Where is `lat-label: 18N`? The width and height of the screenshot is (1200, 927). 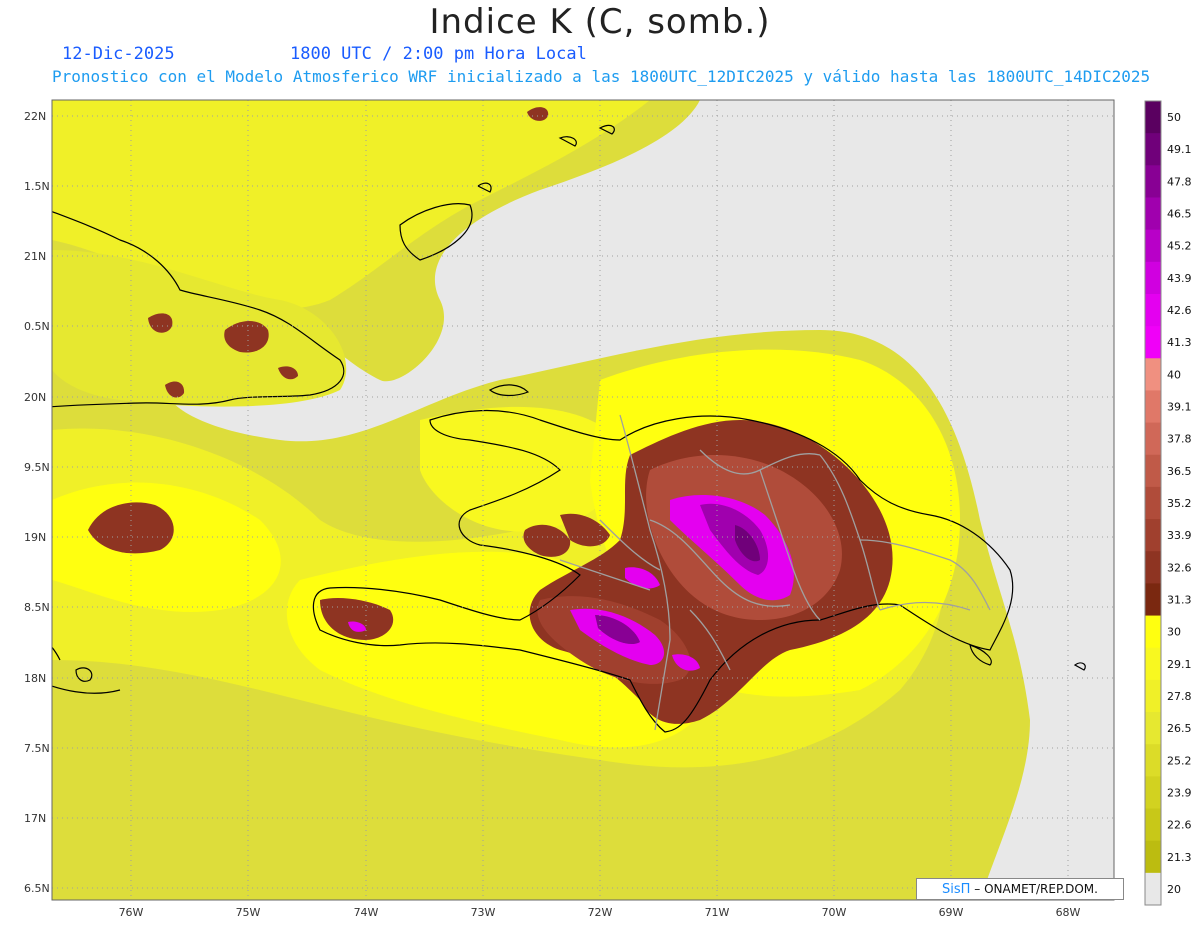
lat-label: 18N is located at coordinates (35, 678).